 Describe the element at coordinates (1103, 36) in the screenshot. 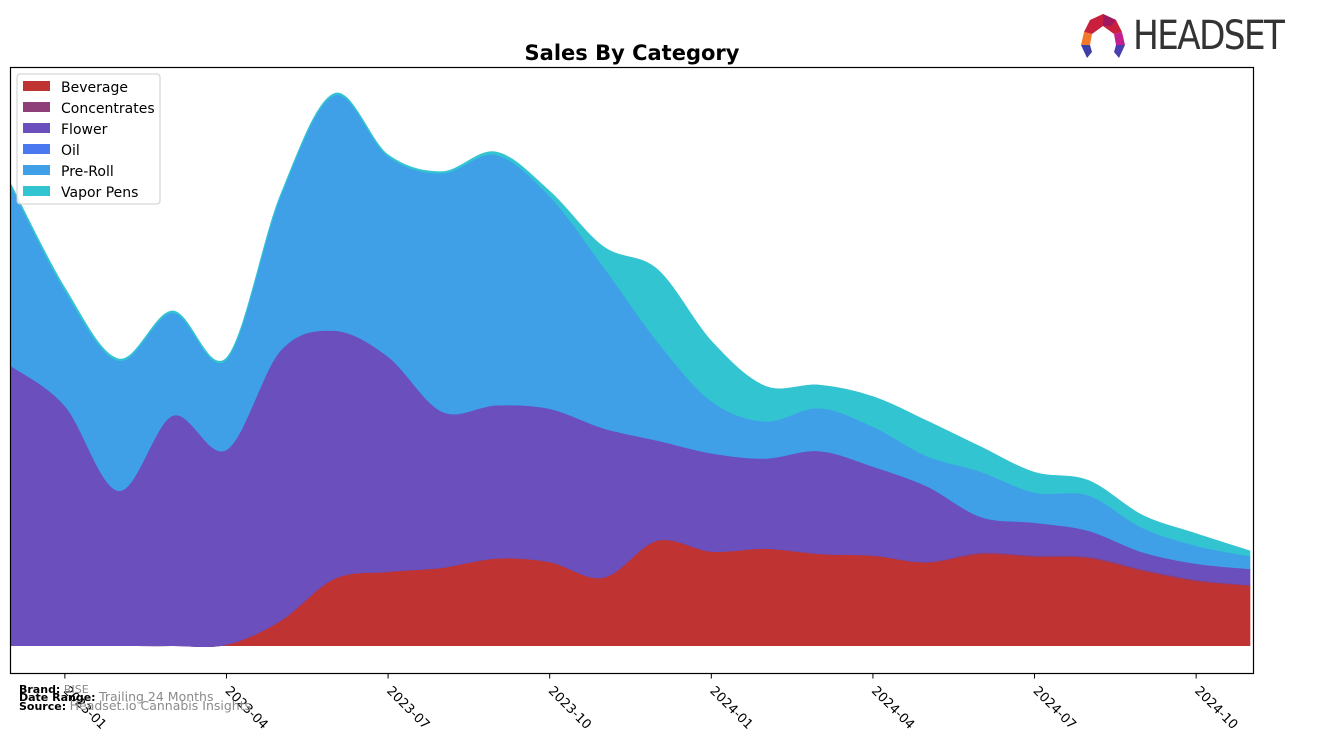

I see `headset-logo-icon` at that location.